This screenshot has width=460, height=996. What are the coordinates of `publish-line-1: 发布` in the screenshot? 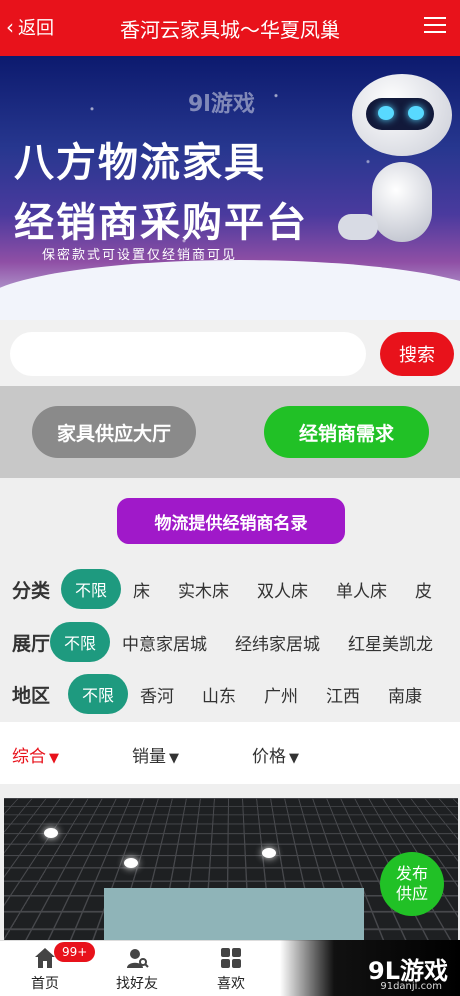 It's located at (411, 873).